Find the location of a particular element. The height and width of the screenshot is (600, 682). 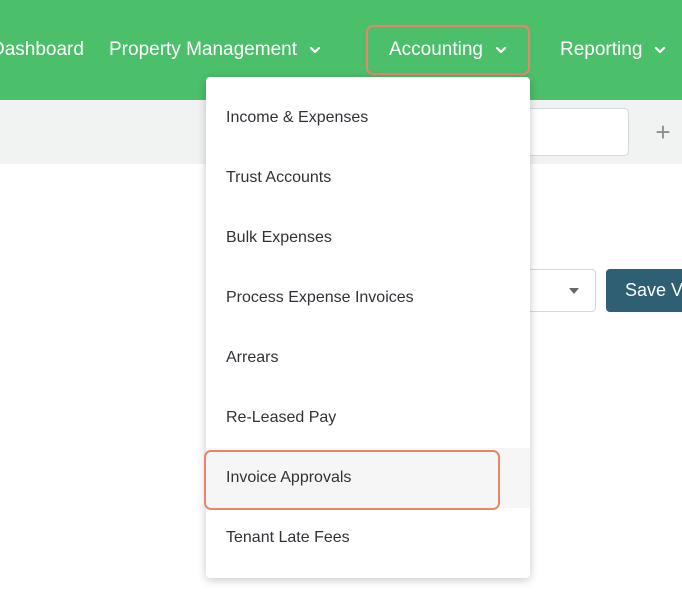

menu-item-label: Arrears is located at coordinates (252, 357).